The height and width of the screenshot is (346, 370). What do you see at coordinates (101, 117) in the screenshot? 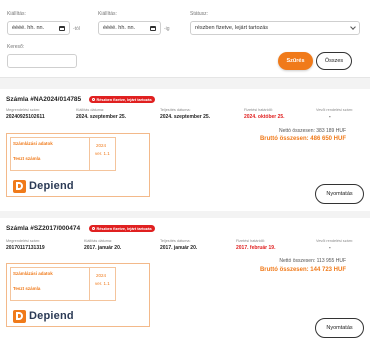
I see `issue-date-value: 2024. szeptember 25.` at bounding box center [101, 117].